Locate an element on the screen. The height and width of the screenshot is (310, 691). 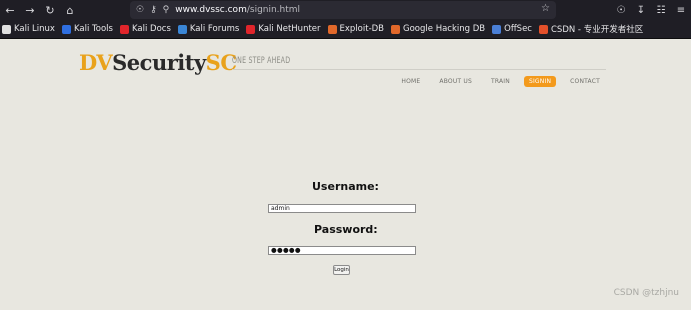
bookmark-kali-docs: Kali Docs is located at coordinates (145, 29).